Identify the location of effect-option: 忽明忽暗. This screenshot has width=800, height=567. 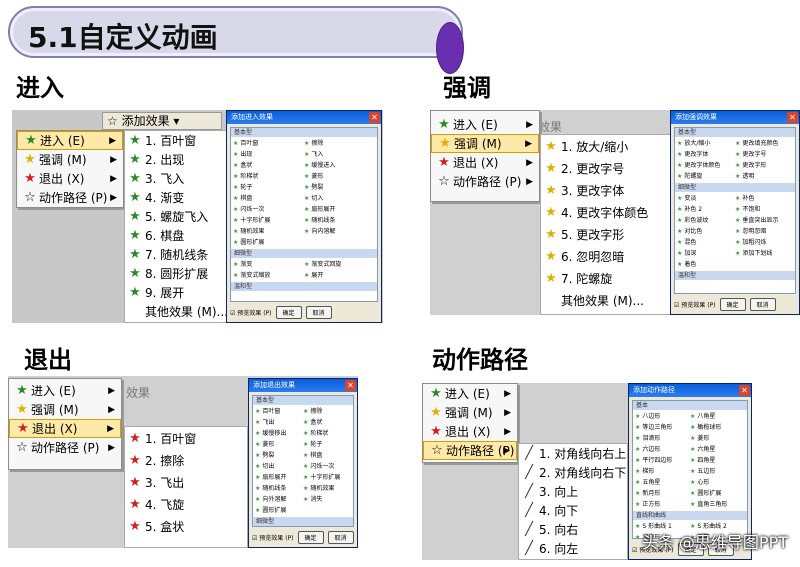
(764, 231).